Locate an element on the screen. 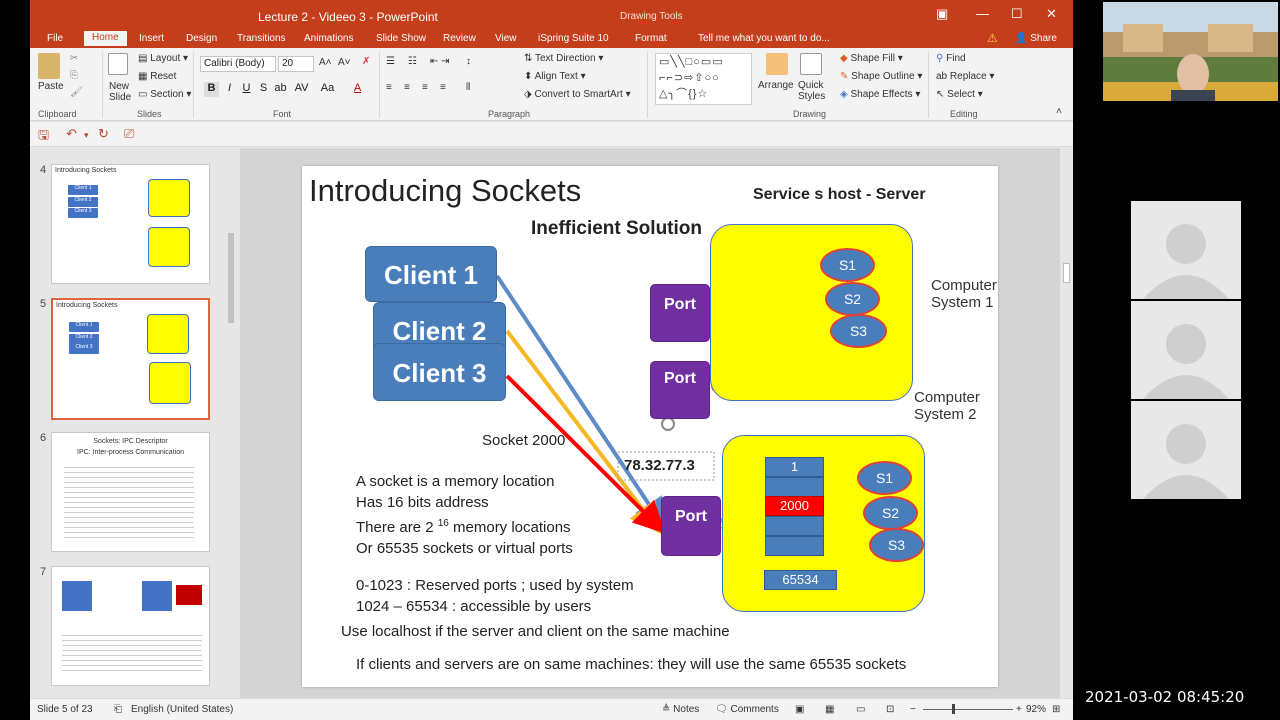 This screenshot has width=1280, height=720. shapes-gallery: ▭╲╲□○▭▭ ⌐⌐⊃⇨⇧○○ △╮⌒{}☆ is located at coordinates (703, 79).